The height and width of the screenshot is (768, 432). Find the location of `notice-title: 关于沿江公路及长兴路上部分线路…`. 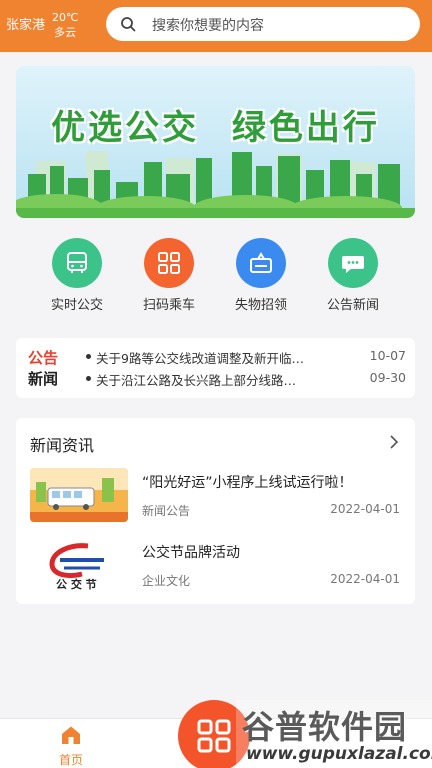

notice-title: 关于沿江公路及长兴路上部分线路… is located at coordinates (196, 380).